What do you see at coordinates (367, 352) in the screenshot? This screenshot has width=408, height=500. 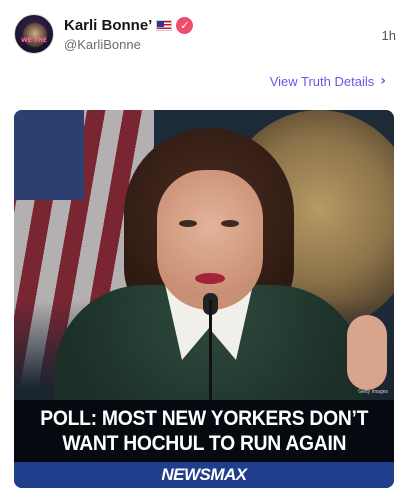 I see `speaker-hand` at bounding box center [367, 352].